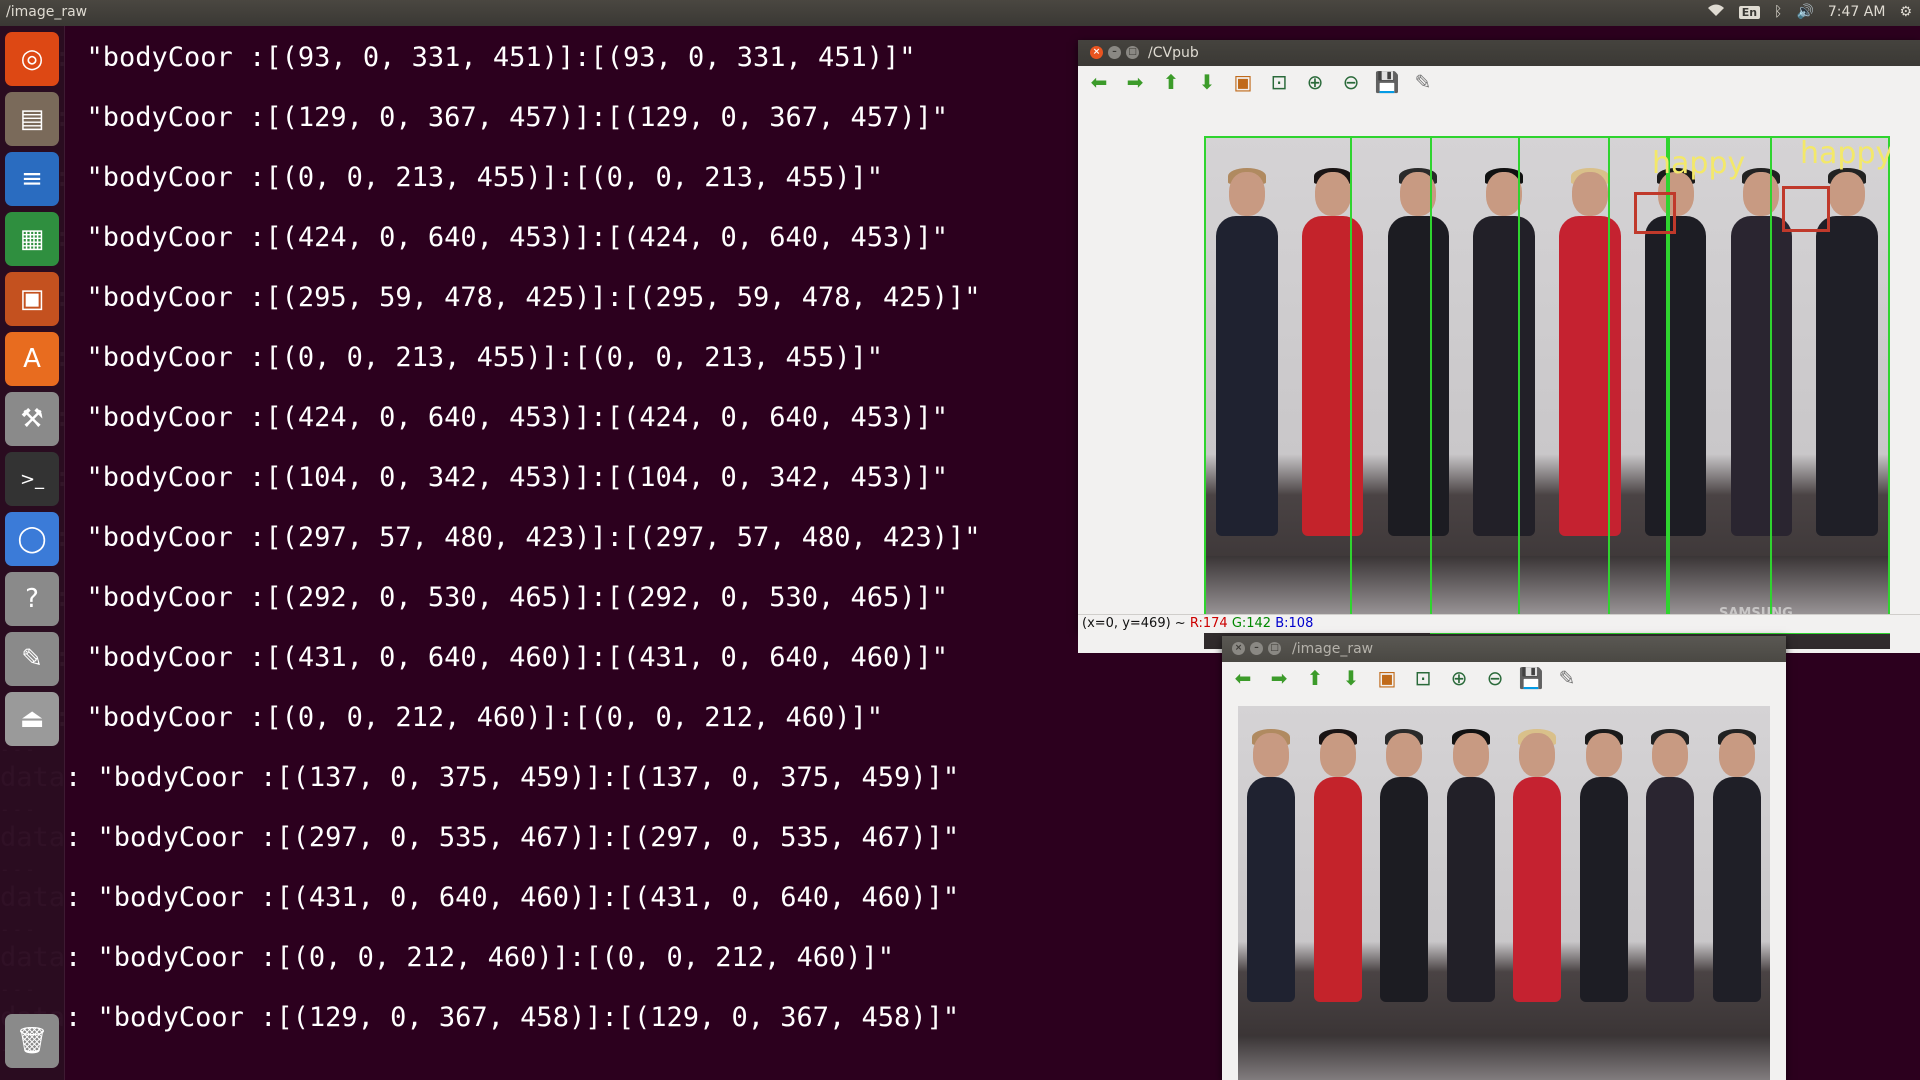 The width and height of the screenshot is (1920, 1080). What do you see at coordinates (1716, 12) in the screenshot?
I see `wifi-icon` at bounding box center [1716, 12].